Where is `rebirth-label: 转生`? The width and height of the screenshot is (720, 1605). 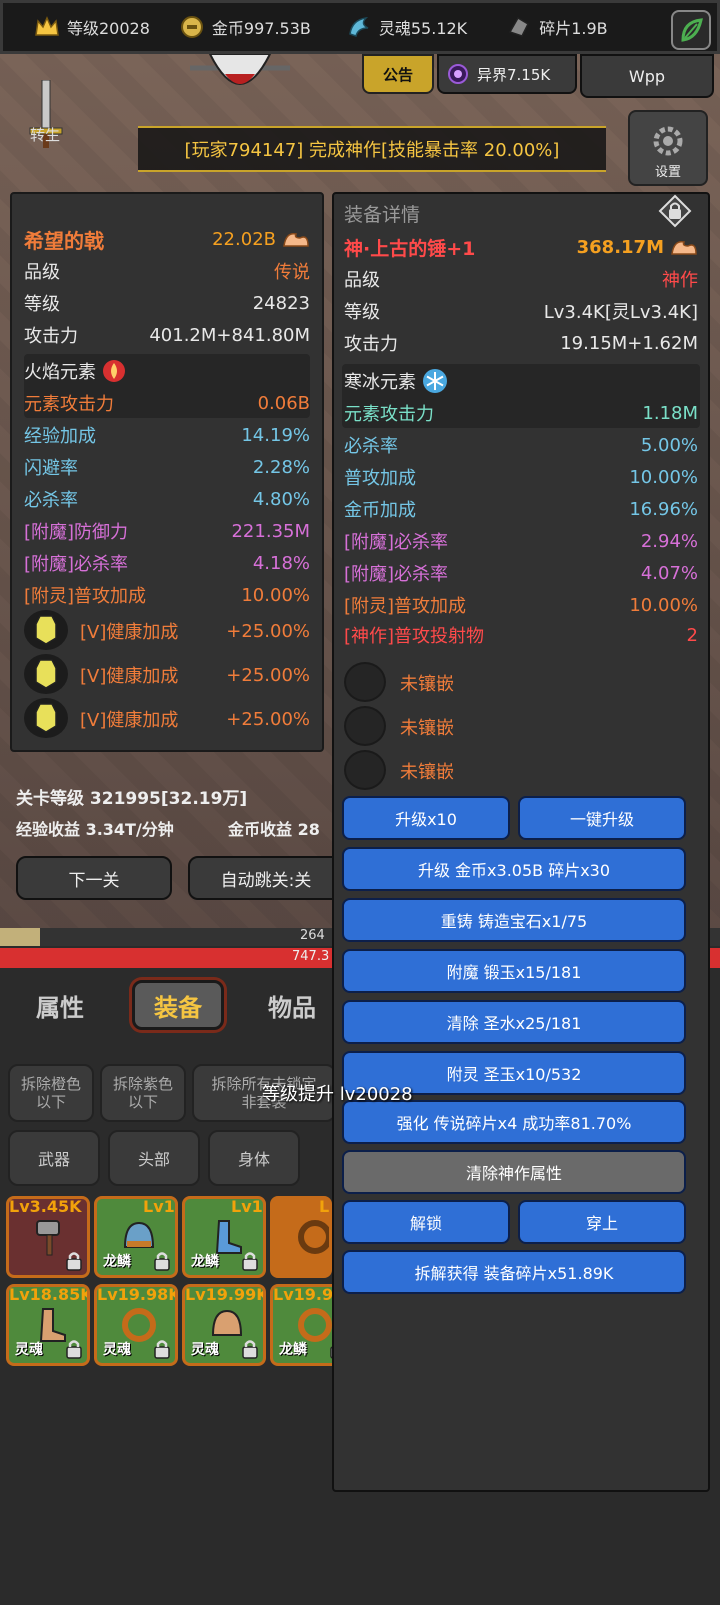 rebirth-label: 转生 is located at coordinates (45, 134).